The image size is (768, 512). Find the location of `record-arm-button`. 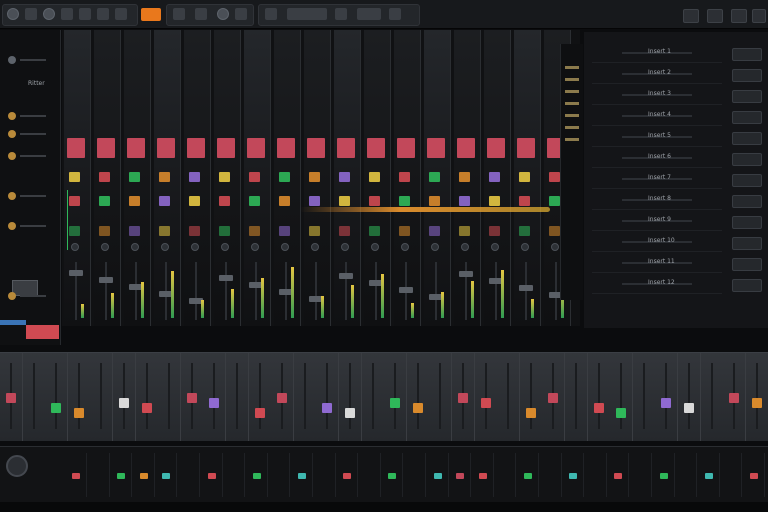

record-arm-button is located at coordinates (42, 332).